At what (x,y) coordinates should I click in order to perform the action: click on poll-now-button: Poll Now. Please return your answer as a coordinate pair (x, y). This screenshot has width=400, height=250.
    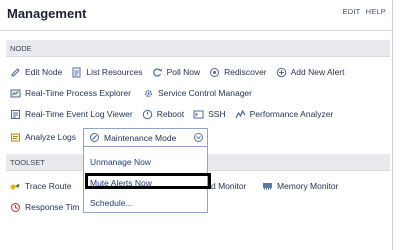
    Looking at the image, I should click on (176, 72).